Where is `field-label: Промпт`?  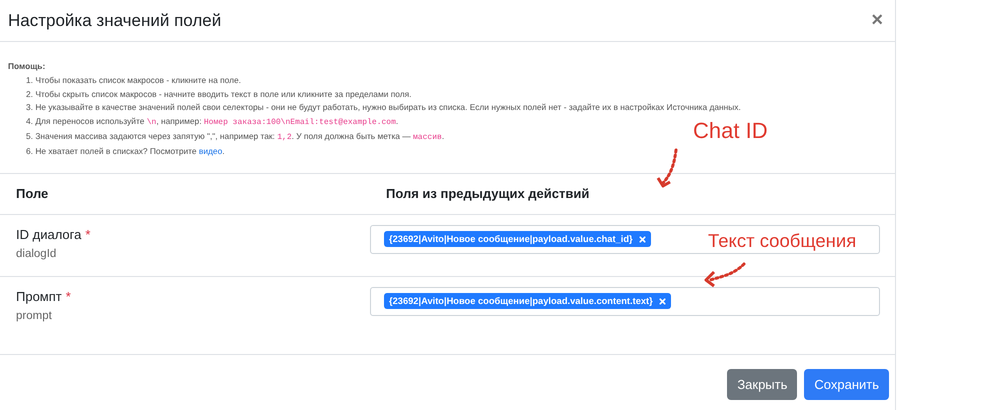
field-label: Промпт is located at coordinates (39, 296).